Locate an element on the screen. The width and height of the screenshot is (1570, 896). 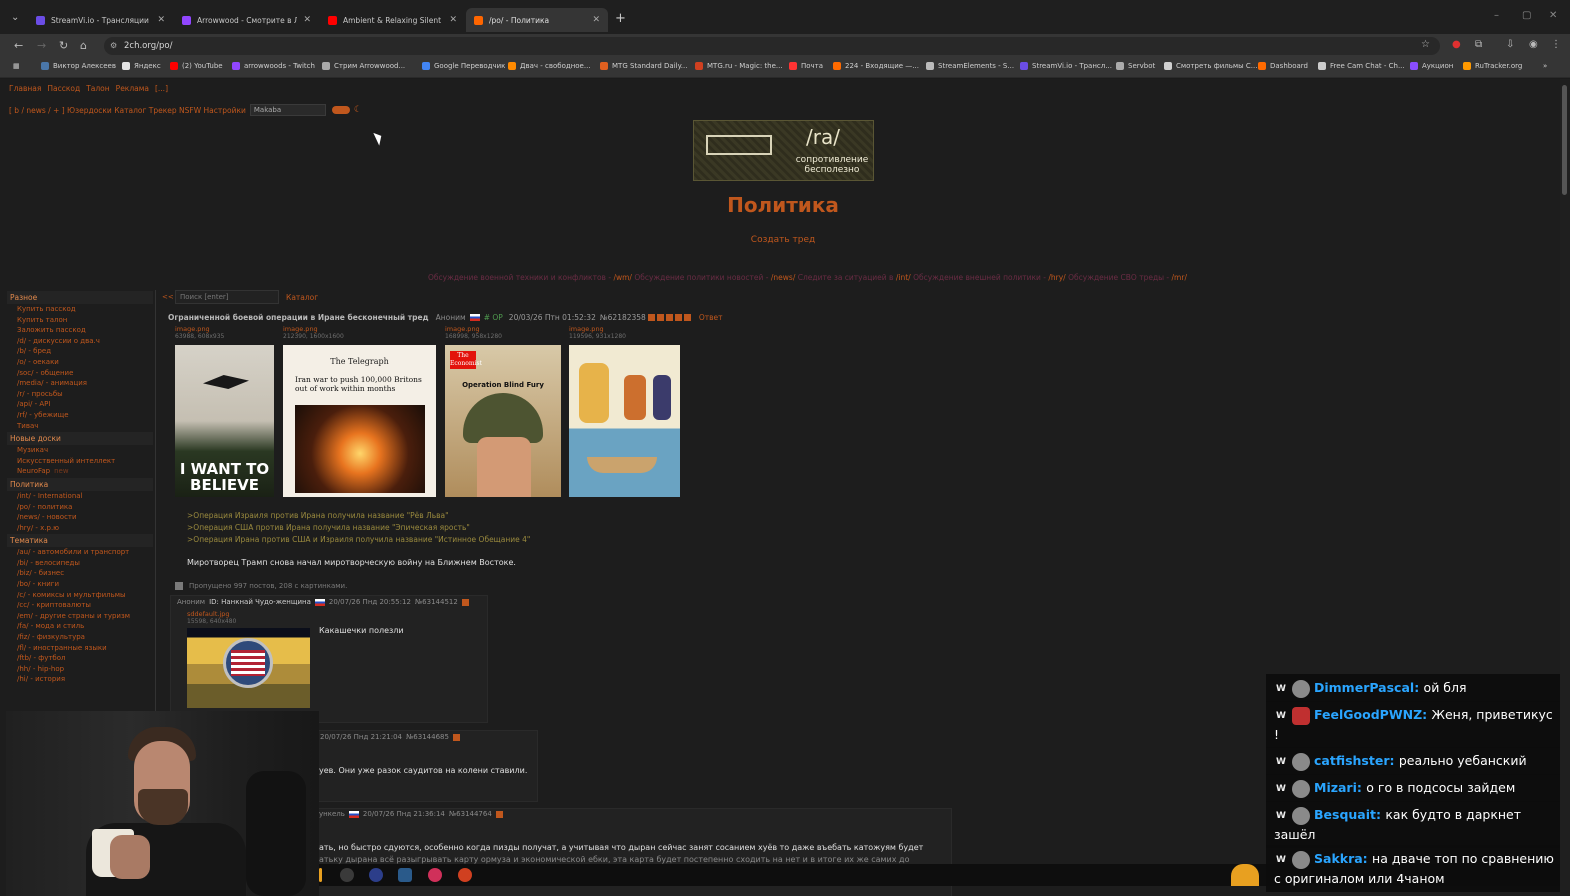
sidebar-section-title: Тематика is located at coordinates (80, 541).